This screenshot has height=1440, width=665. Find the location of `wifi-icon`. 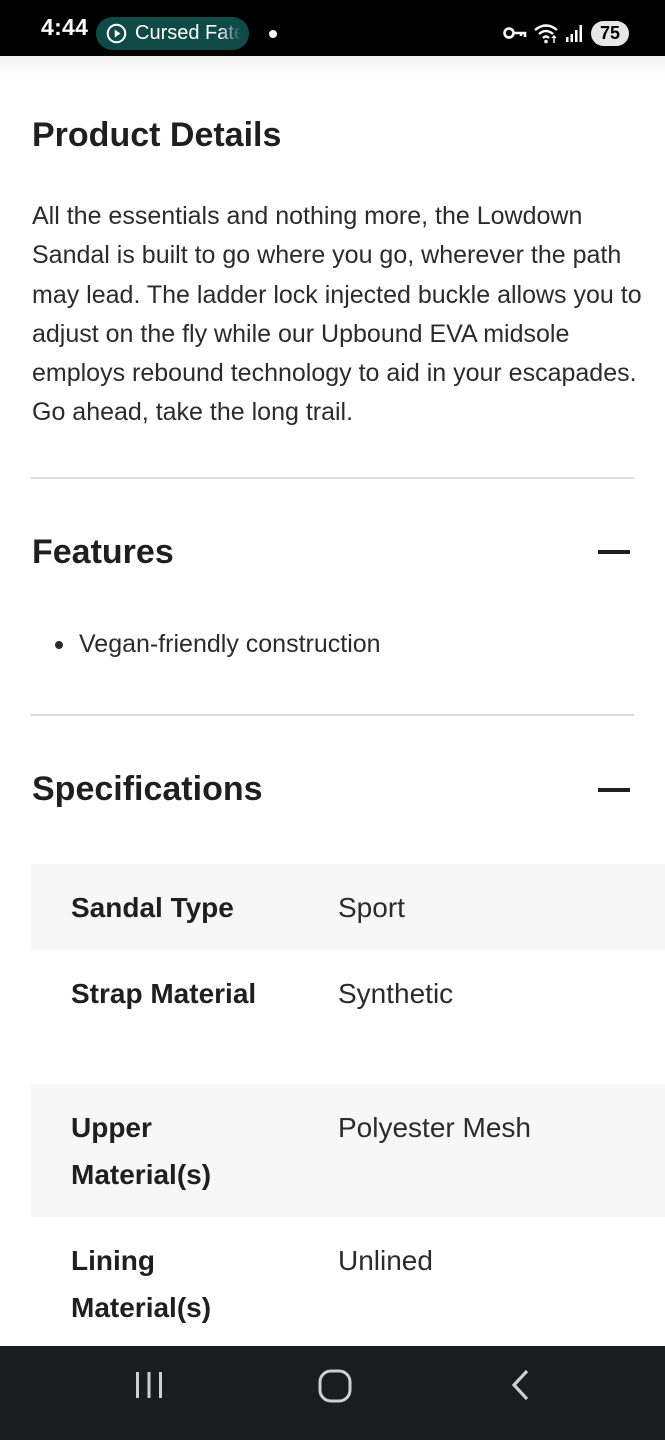

wifi-icon is located at coordinates (546, 34).